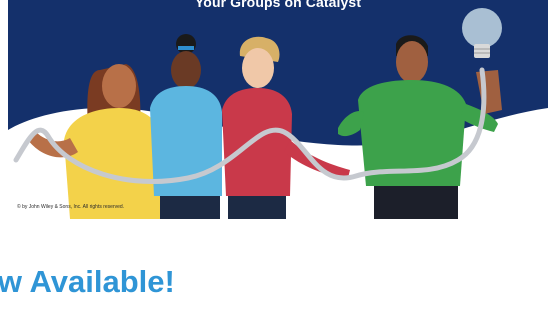 This screenshot has width=548, height=333. What do you see at coordinates (278, 5) in the screenshot?
I see `banner-title: Your Groups on Catalyst` at bounding box center [278, 5].